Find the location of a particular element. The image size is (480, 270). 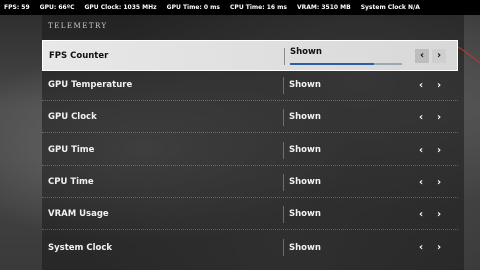

hud-gpu-temp: GPU: 66ºC is located at coordinates (57, 7).